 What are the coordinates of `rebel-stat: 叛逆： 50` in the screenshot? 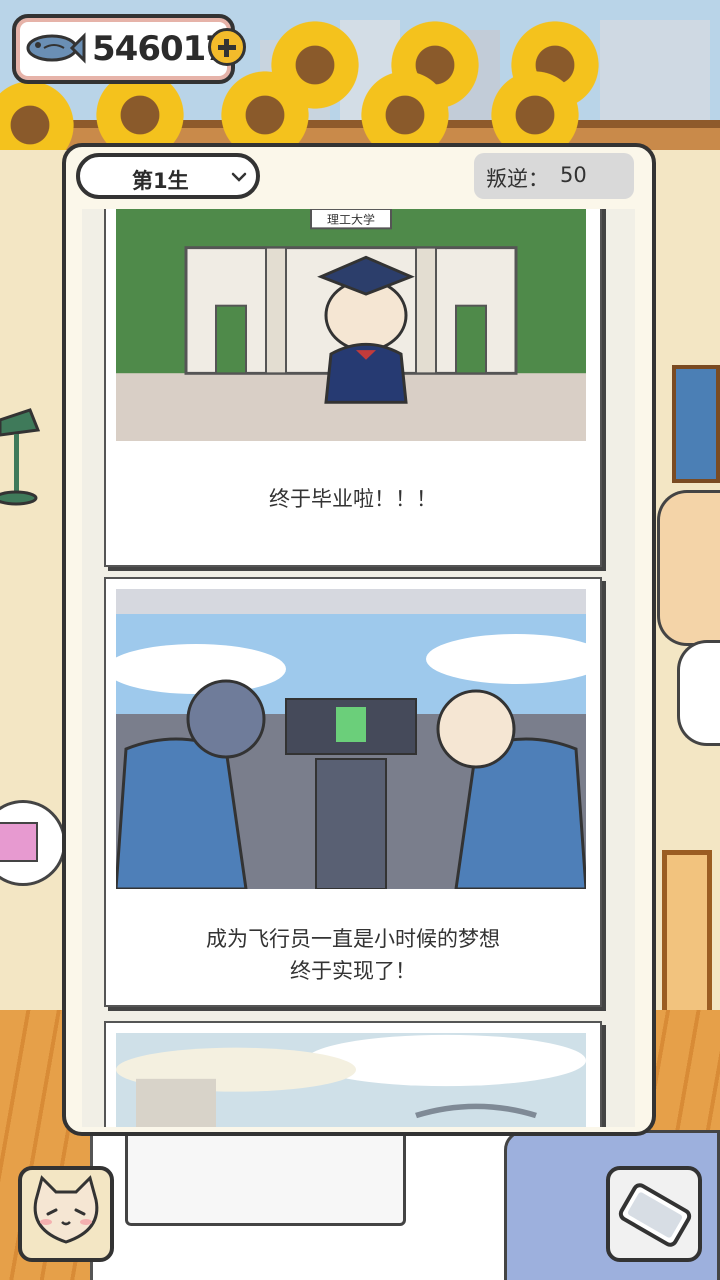 It's located at (554, 176).